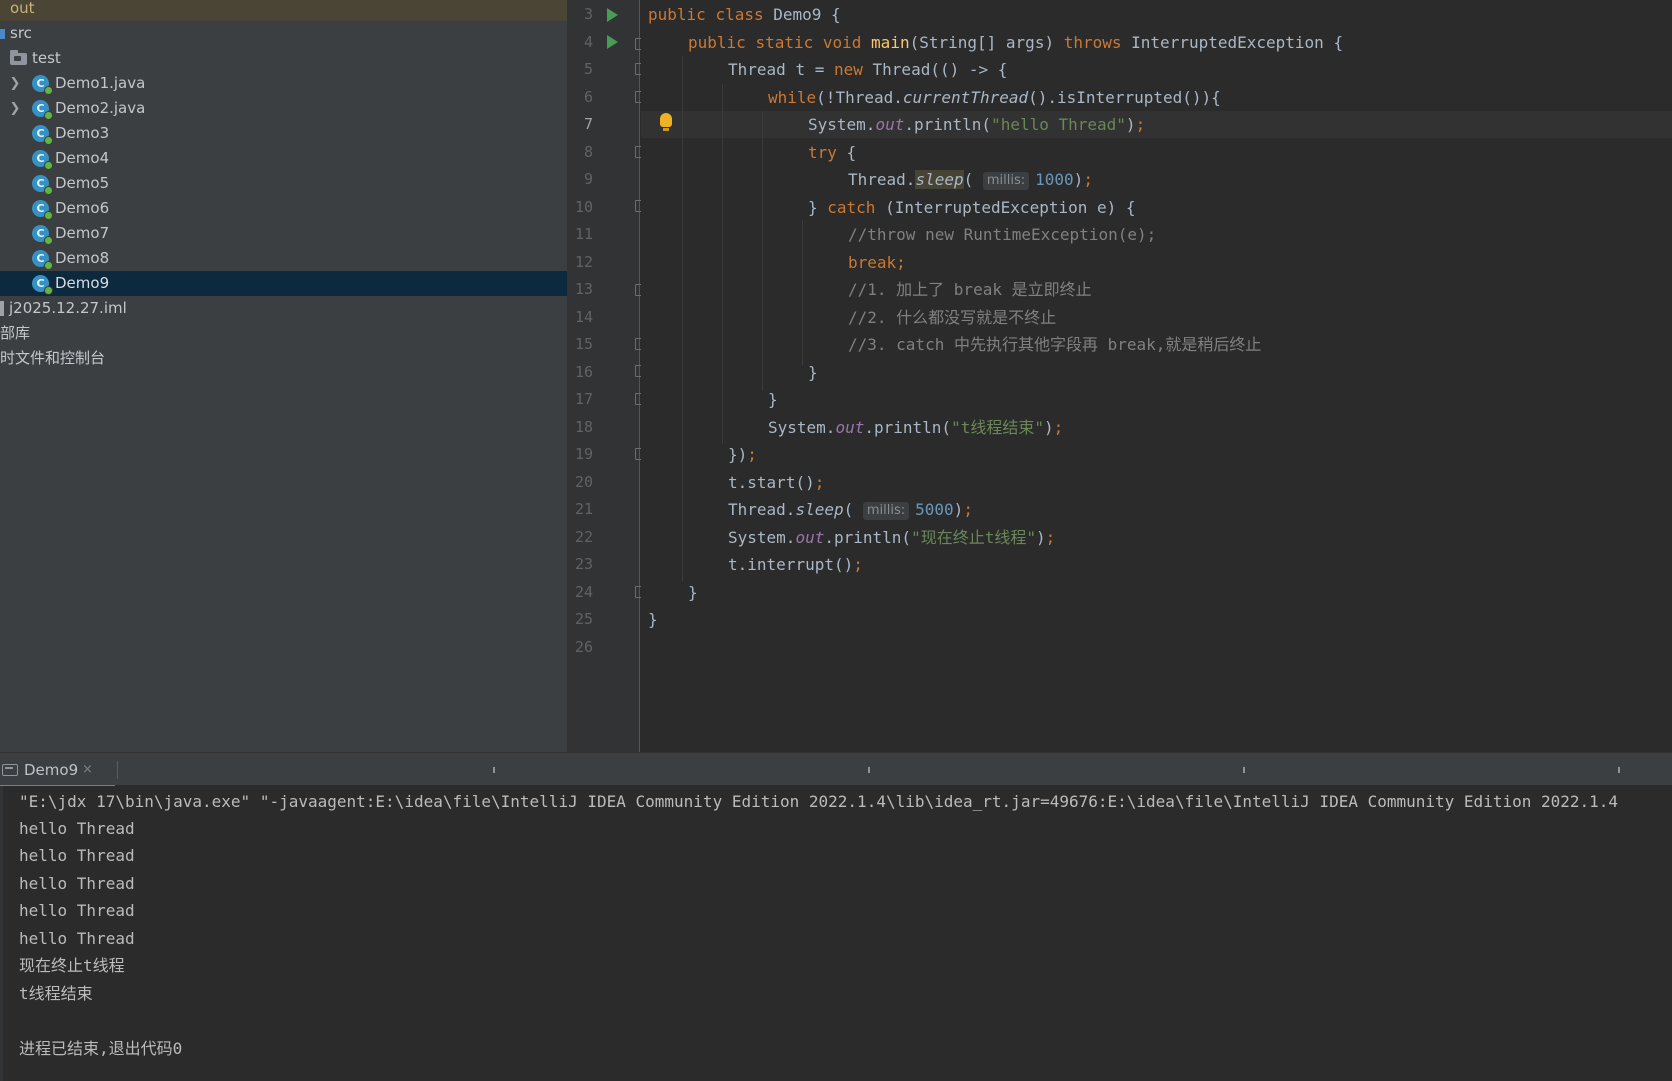 Image resolution: width=1672 pixels, height=1081 pixels. What do you see at coordinates (283, 333) in the screenshot?
I see `tree-item-external-libraries: 部库` at bounding box center [283, 333].